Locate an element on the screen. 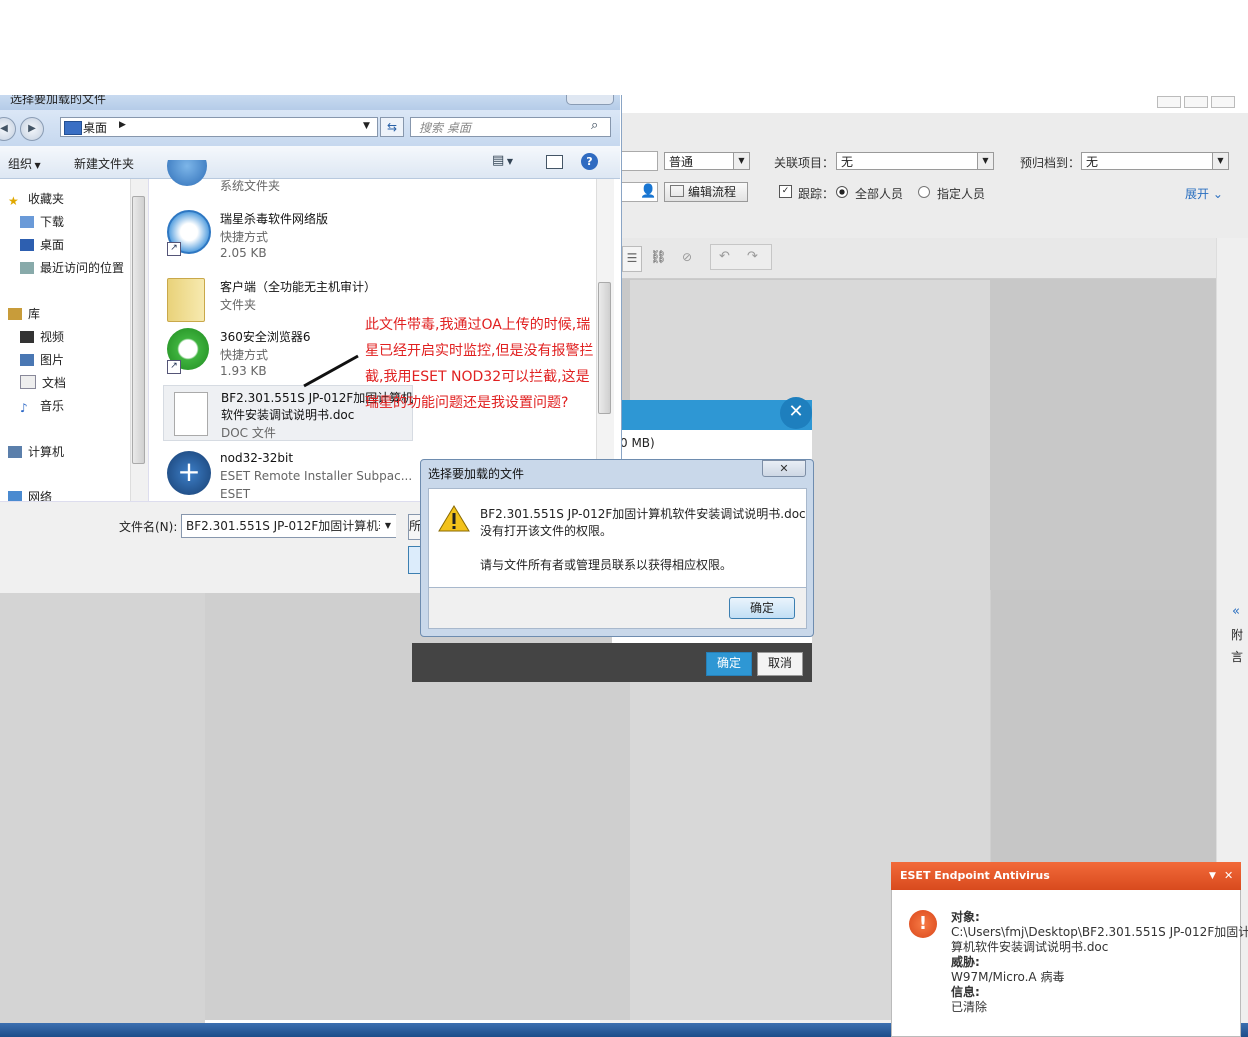 Image resolution: width=1248 pixels, height=1037 pixels. edit-flow-button: 编辑流程 is located at coordinates (706, 192).